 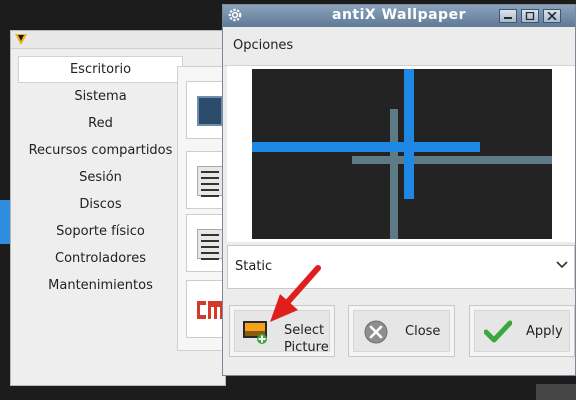 What do you see at coordinates (401, 267) in the screenshot?
I see `mode-dropdown: Static` at bounding box center [401, 267].